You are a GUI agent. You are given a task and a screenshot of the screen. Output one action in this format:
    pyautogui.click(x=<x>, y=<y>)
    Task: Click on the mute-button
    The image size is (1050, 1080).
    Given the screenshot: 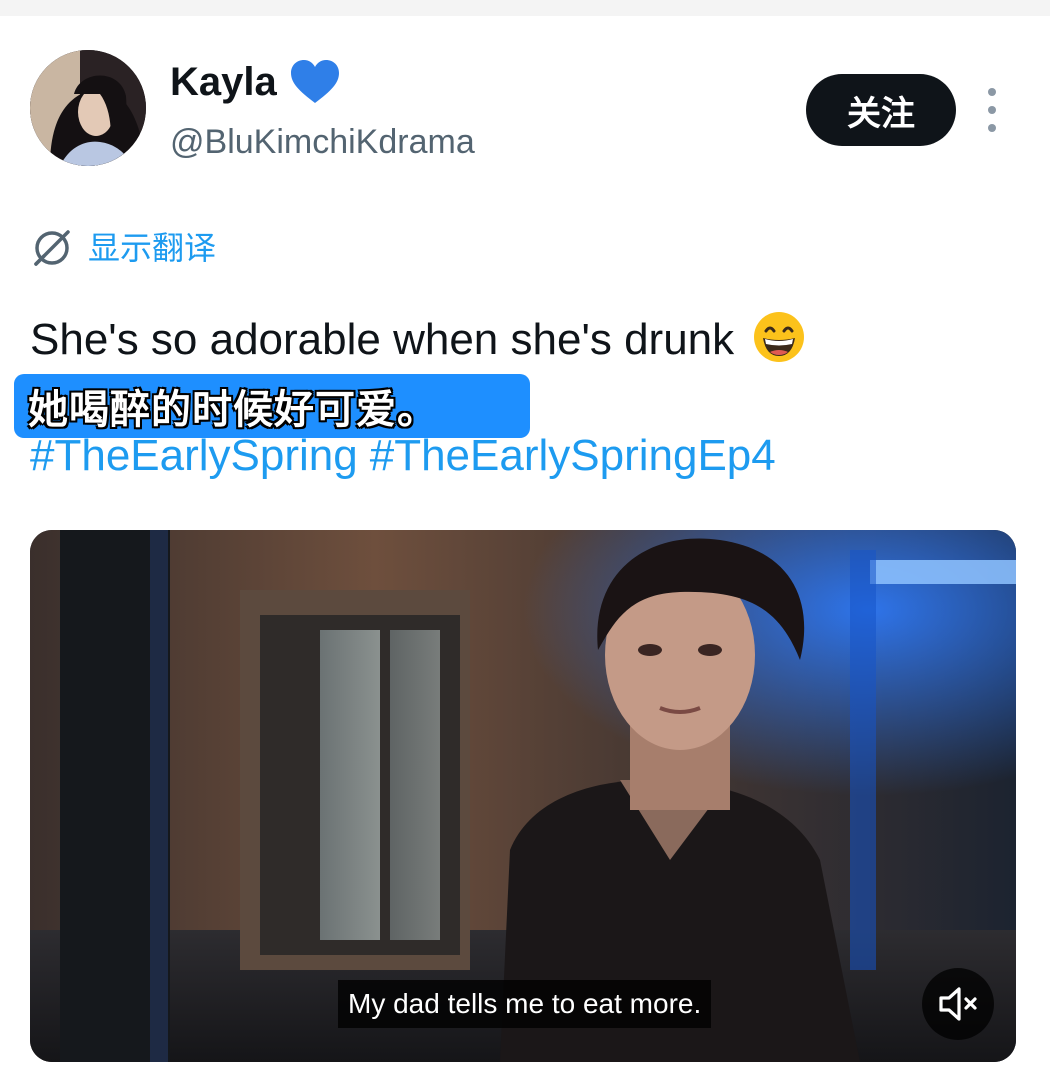 What is the action you would take?
    pyautogui.click(x=958, y=1004)
    